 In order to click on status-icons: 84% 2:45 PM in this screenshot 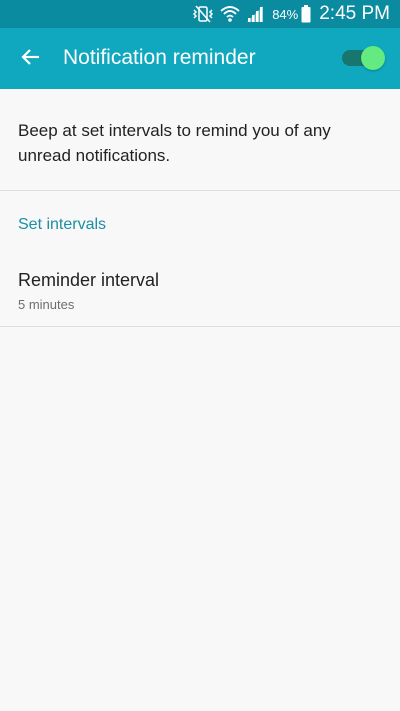, I will do `click(296, 14)`.